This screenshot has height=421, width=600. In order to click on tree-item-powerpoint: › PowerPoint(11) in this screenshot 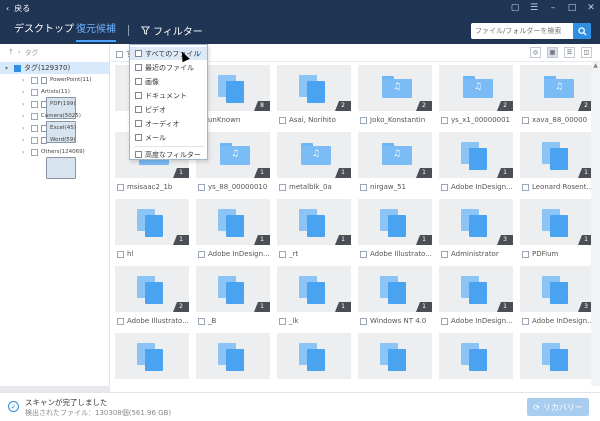, I will do `click(57, 80)`.